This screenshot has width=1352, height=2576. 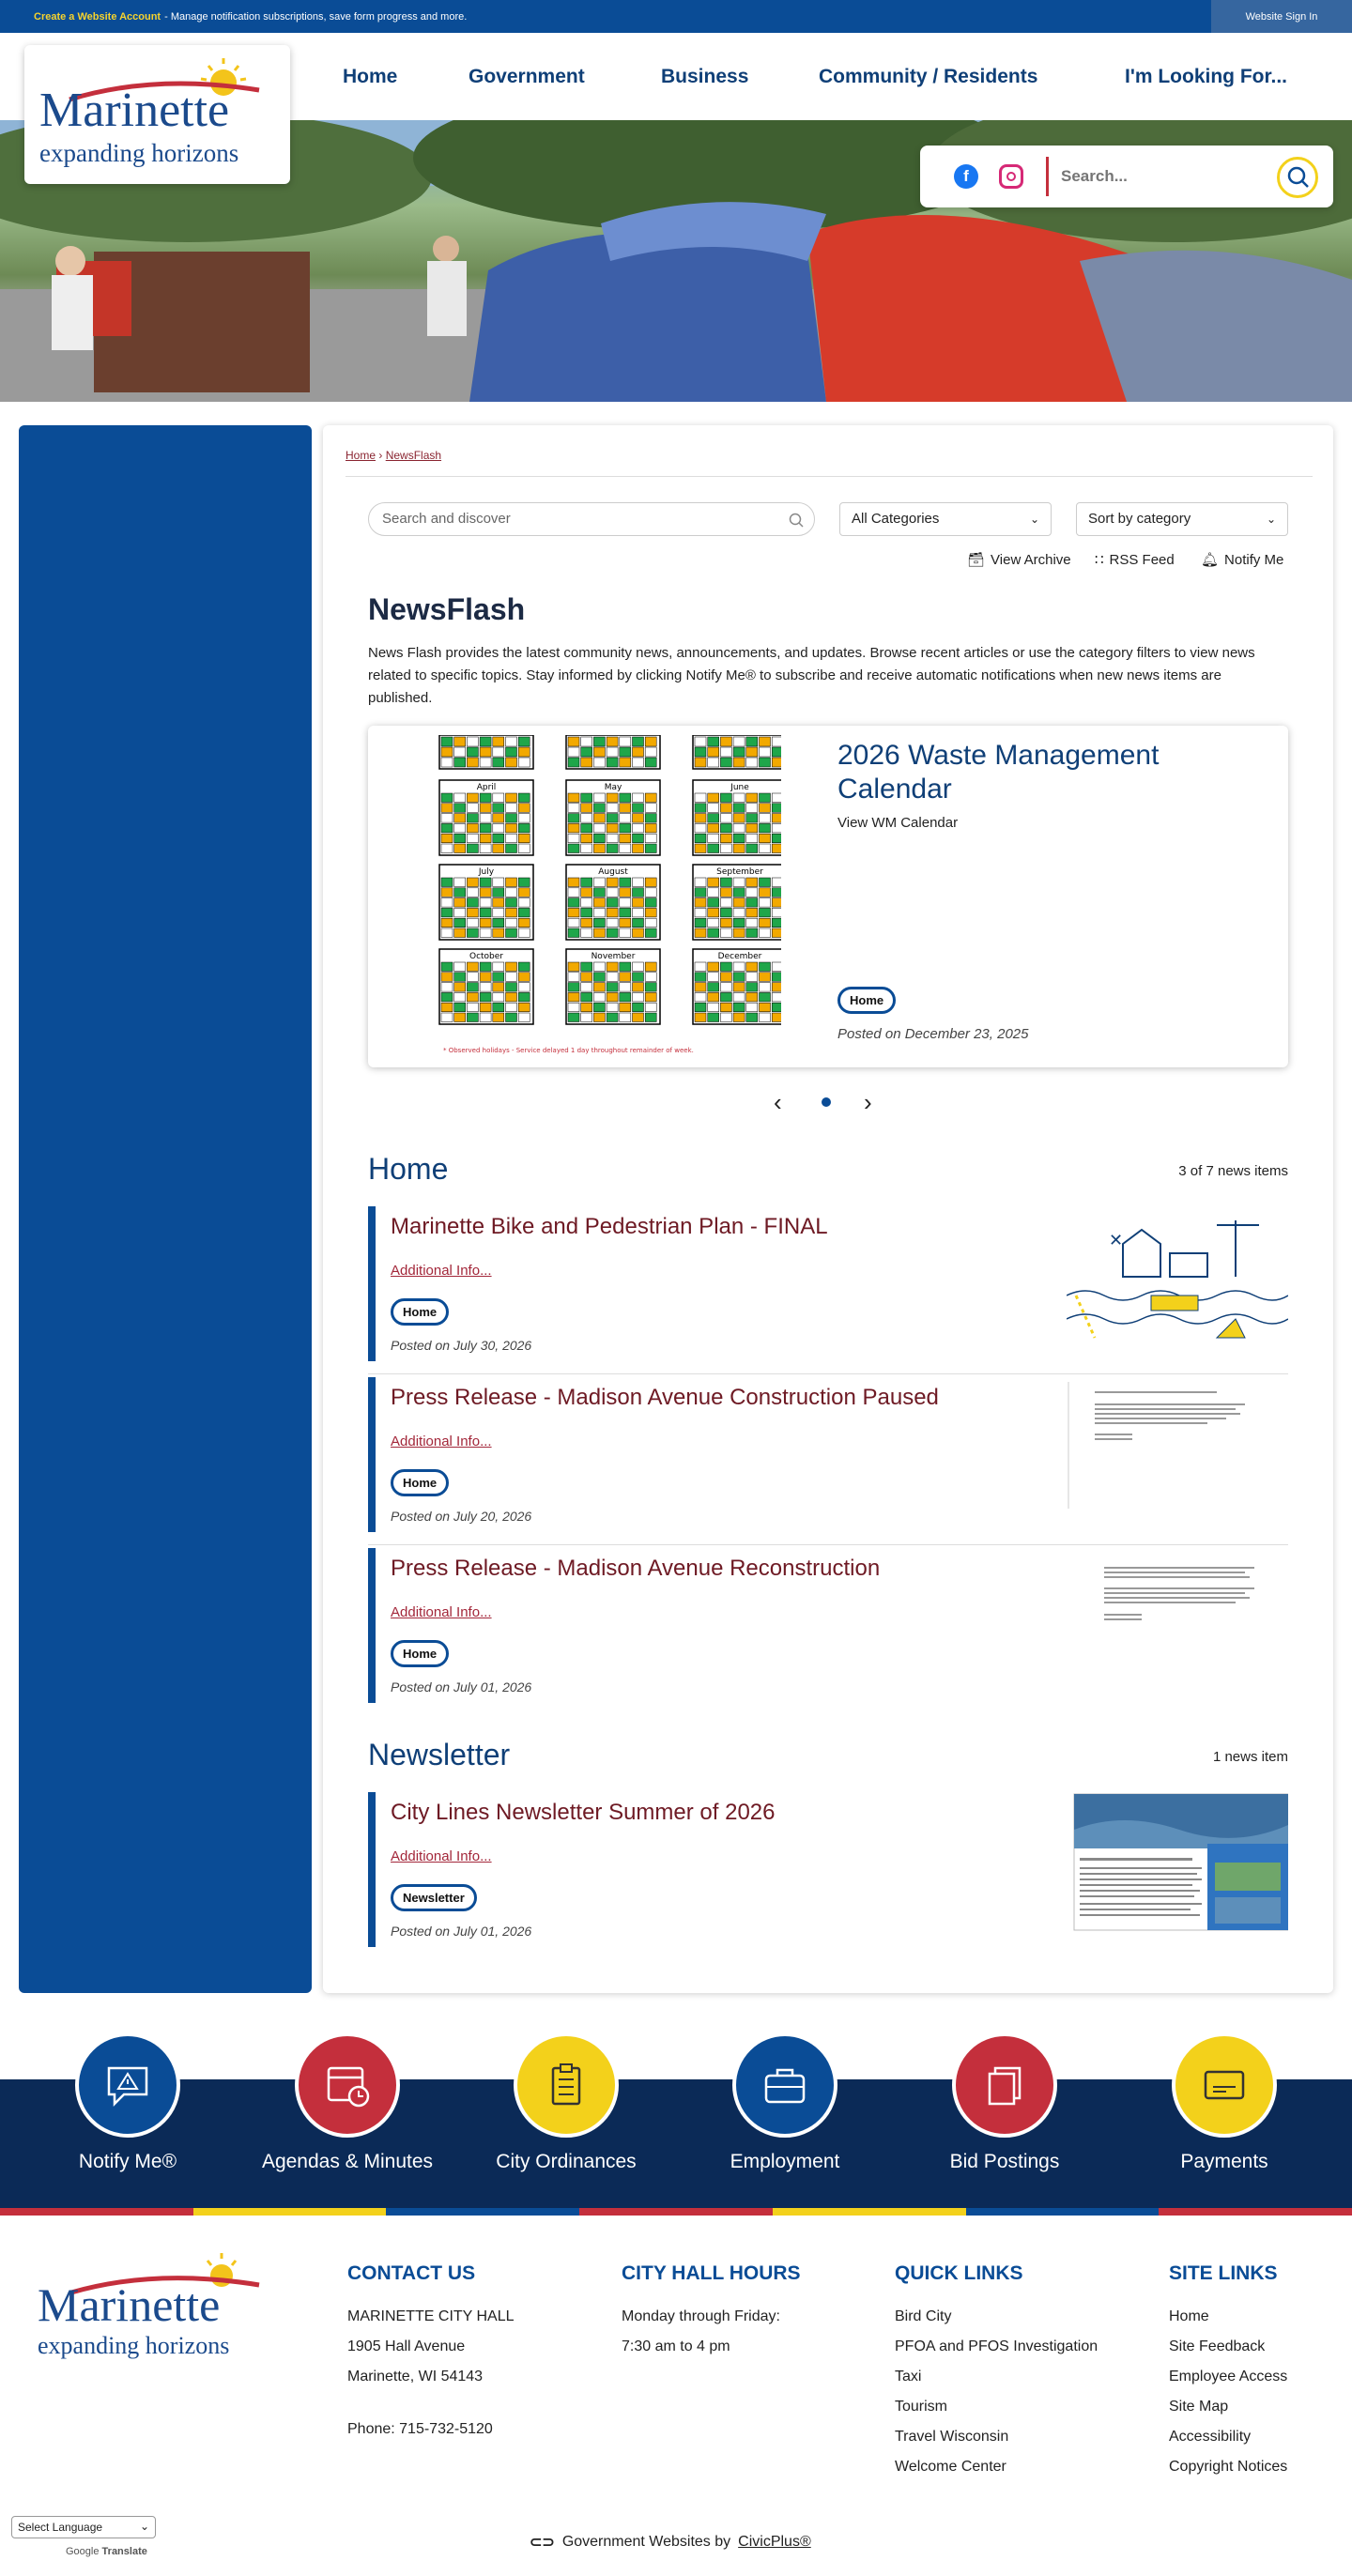 I want to click on calendar-month: September, so click(x=736, y=903).